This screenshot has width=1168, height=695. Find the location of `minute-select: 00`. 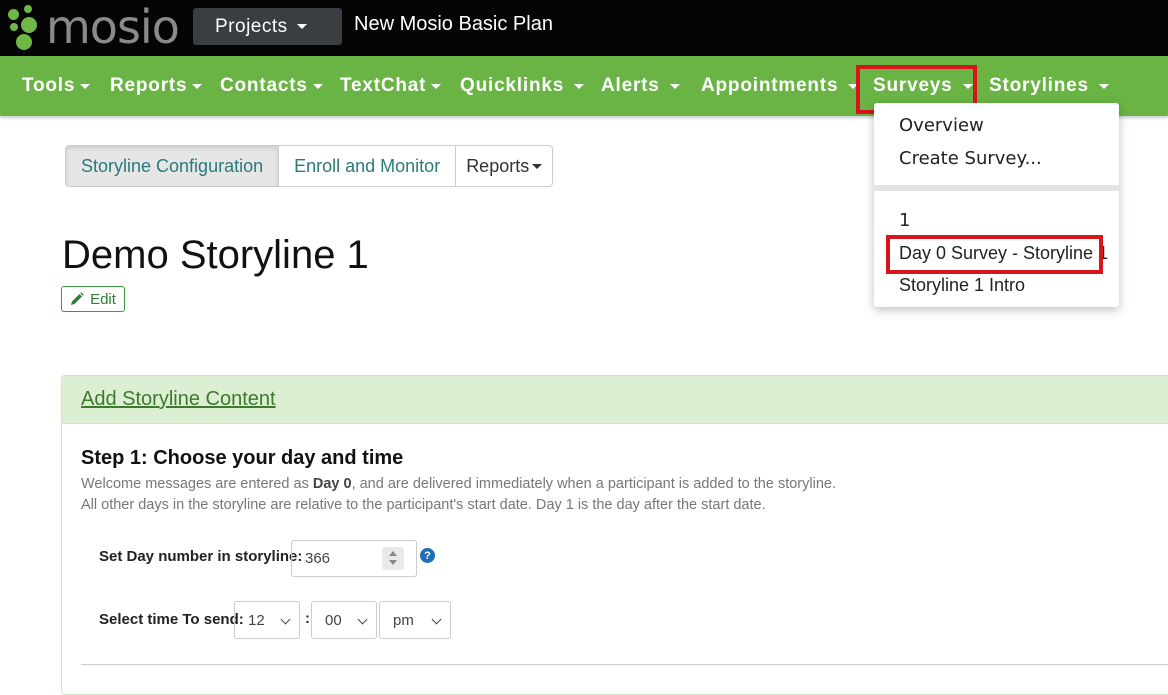

minute-select: 00 is located at coordinates (344, 620).